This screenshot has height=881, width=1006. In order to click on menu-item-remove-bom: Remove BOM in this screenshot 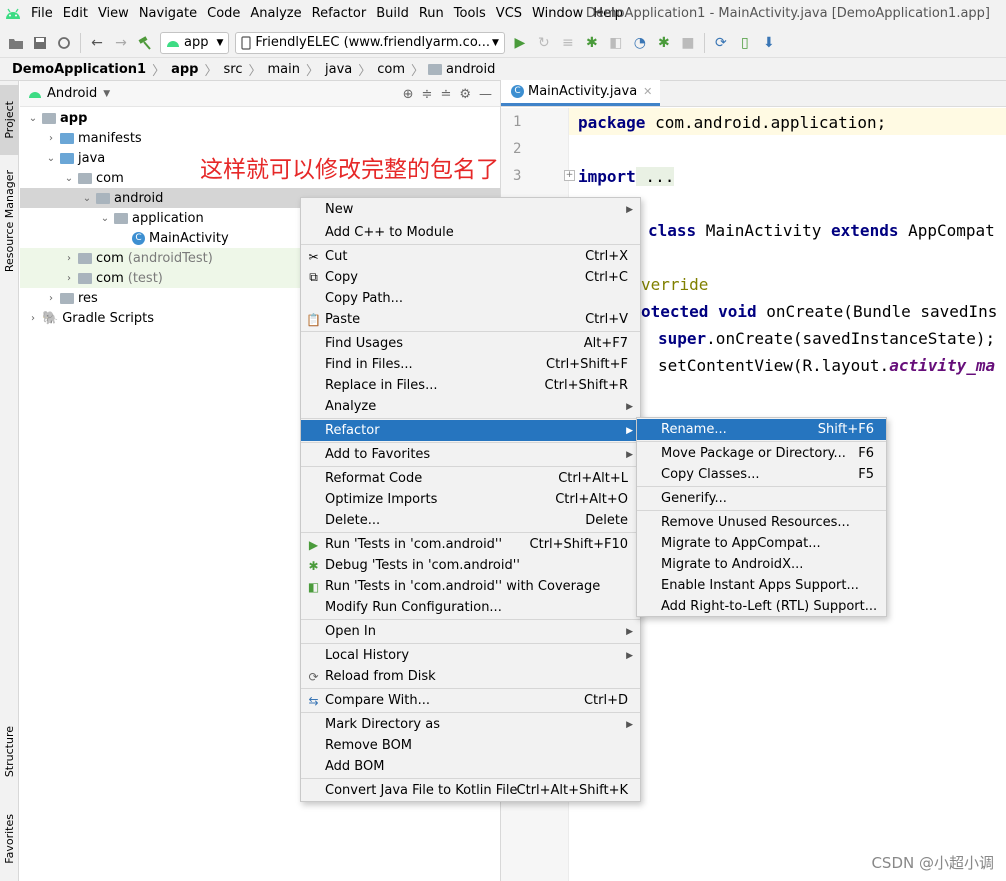, I will do `click(470, 745)`.